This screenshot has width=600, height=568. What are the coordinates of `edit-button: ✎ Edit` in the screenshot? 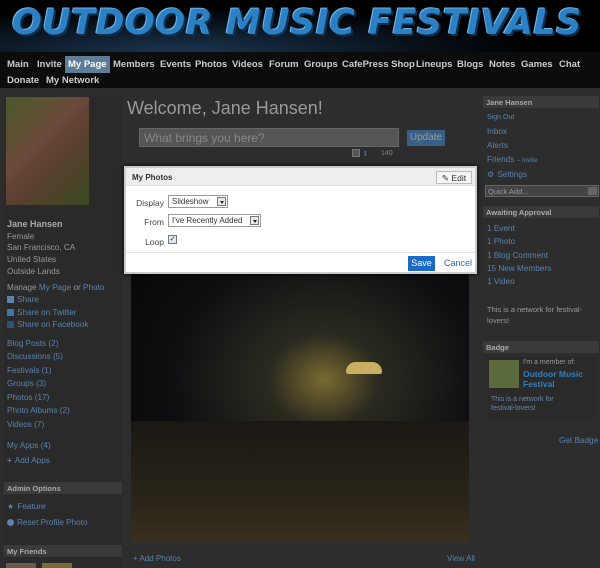 It's located at (454, 177).